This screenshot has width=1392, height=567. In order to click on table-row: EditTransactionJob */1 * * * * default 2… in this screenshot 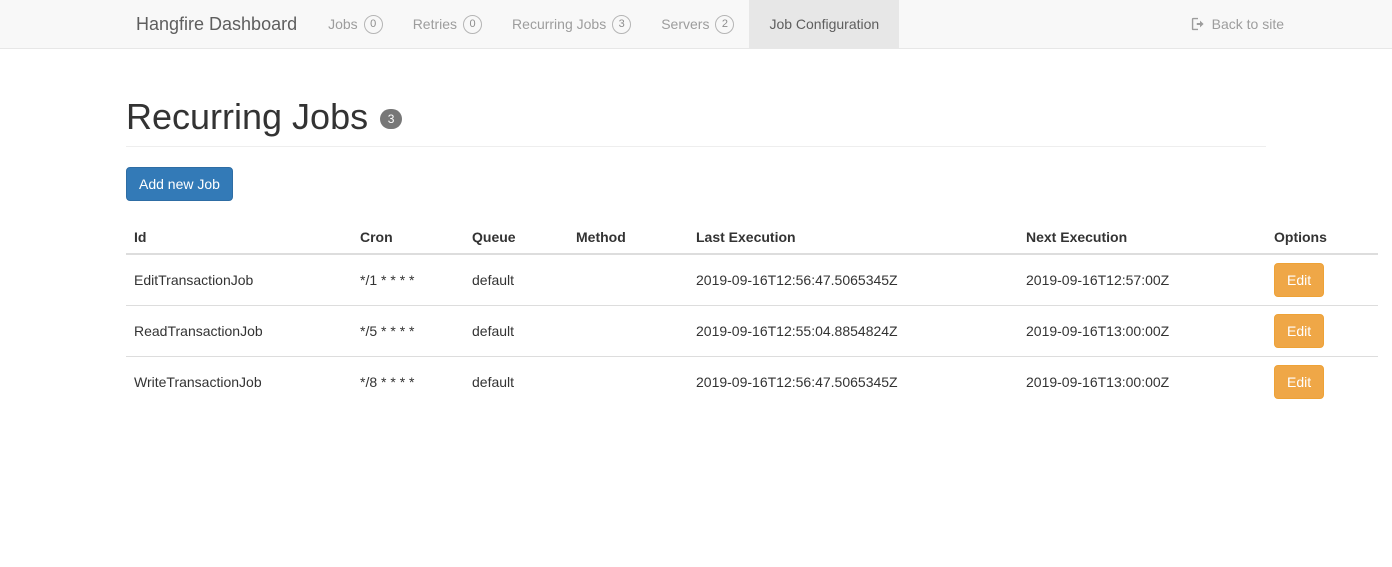, I will do `click(752, 280)`.